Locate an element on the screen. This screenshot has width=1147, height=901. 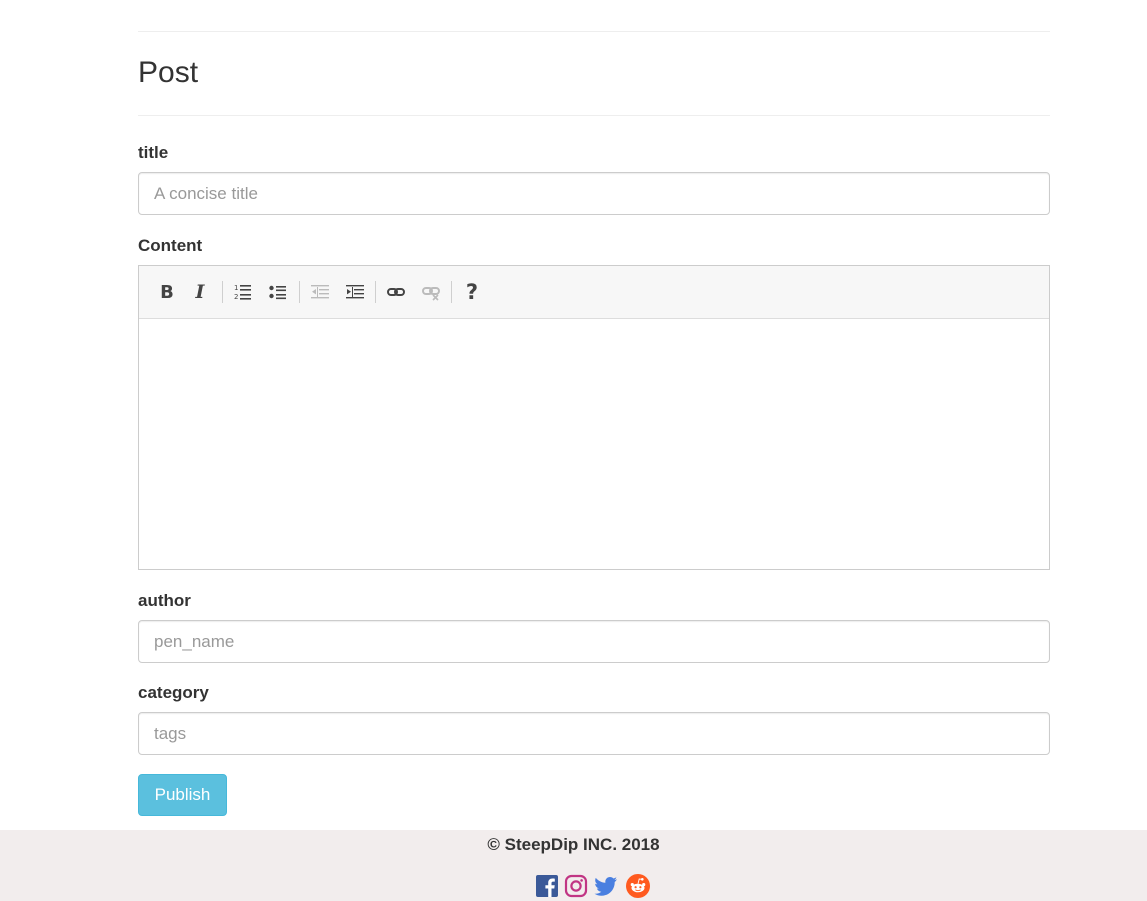
unordered-list-button is located at coordinates (278, 292).